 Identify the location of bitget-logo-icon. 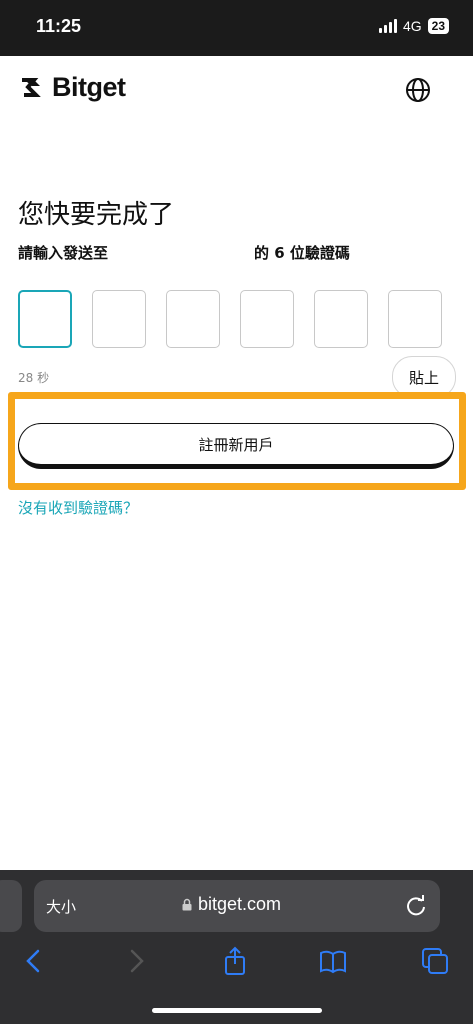
(31, 87).